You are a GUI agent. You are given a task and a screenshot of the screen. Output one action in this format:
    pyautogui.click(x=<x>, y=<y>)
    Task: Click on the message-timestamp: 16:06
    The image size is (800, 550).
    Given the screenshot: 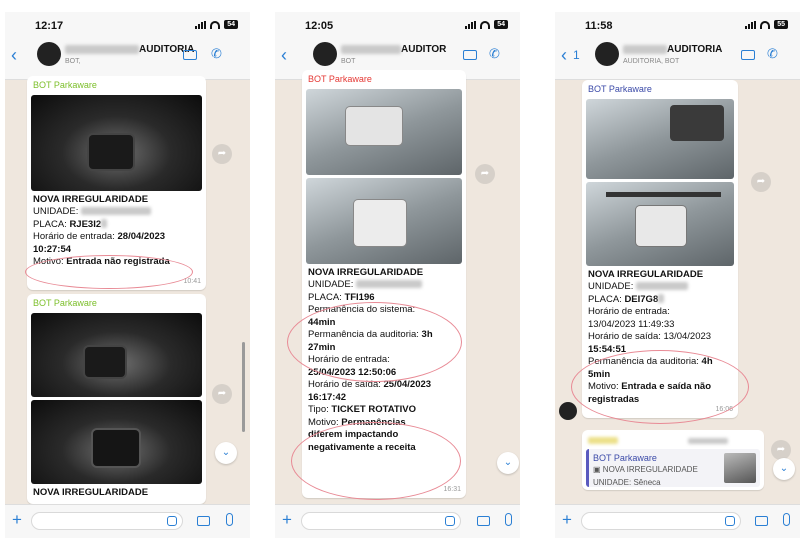 What is the action you would take?
    pyautogui.click(x=724, y=409)
    